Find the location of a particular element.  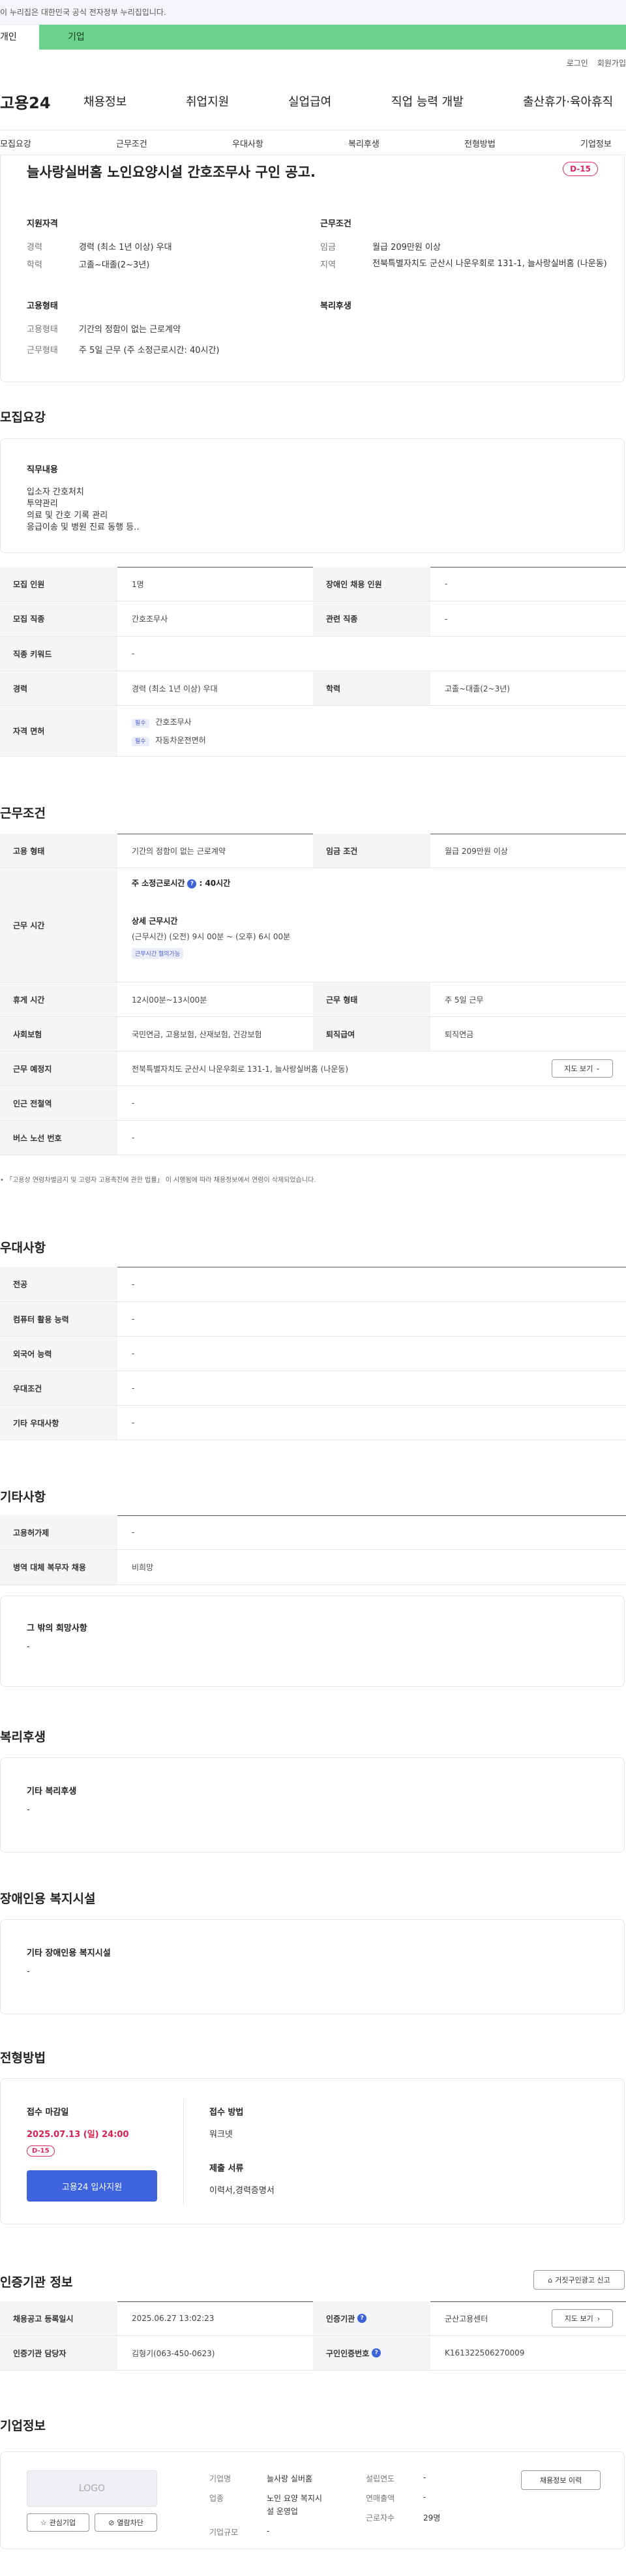

agency-map-button: 지도 보기 › is located at coordinates (582, 2318).